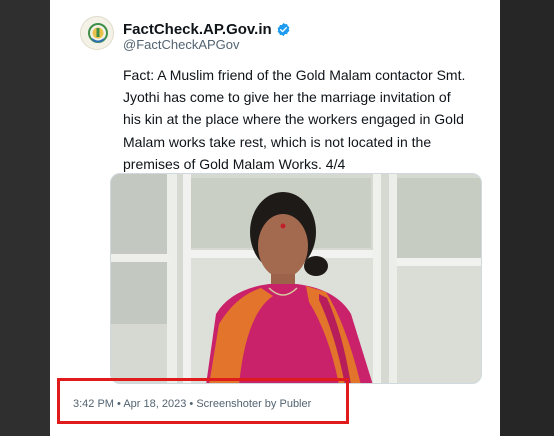  I want to click on display-name: FactCheck.AP.Gov.in, so click(197, 29).